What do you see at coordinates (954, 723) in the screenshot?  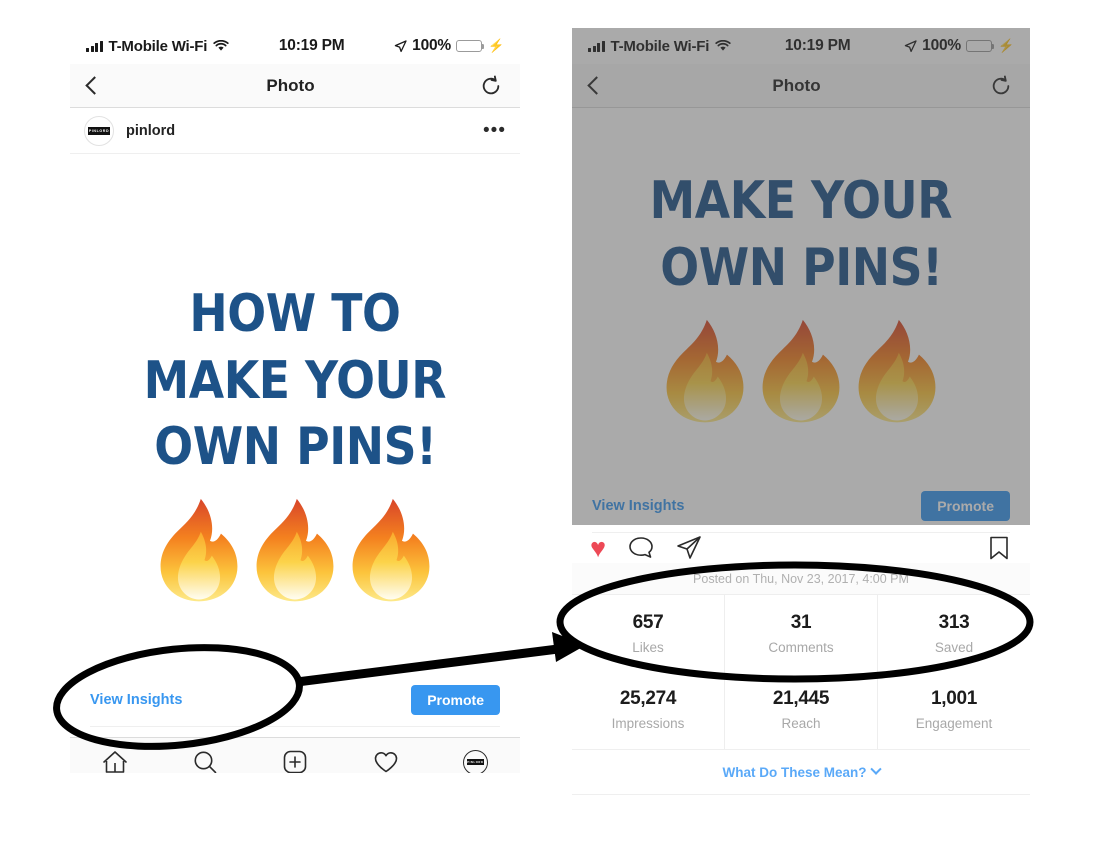 I see `stat-label: Engagement` at bounding box center [954, 723].